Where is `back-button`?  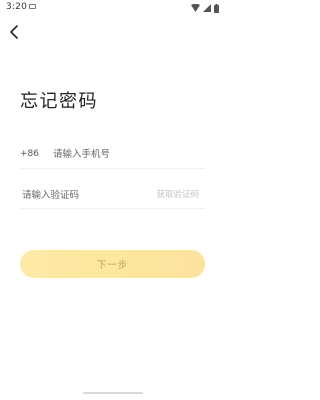 back-button is located at coordinates (14, 33).